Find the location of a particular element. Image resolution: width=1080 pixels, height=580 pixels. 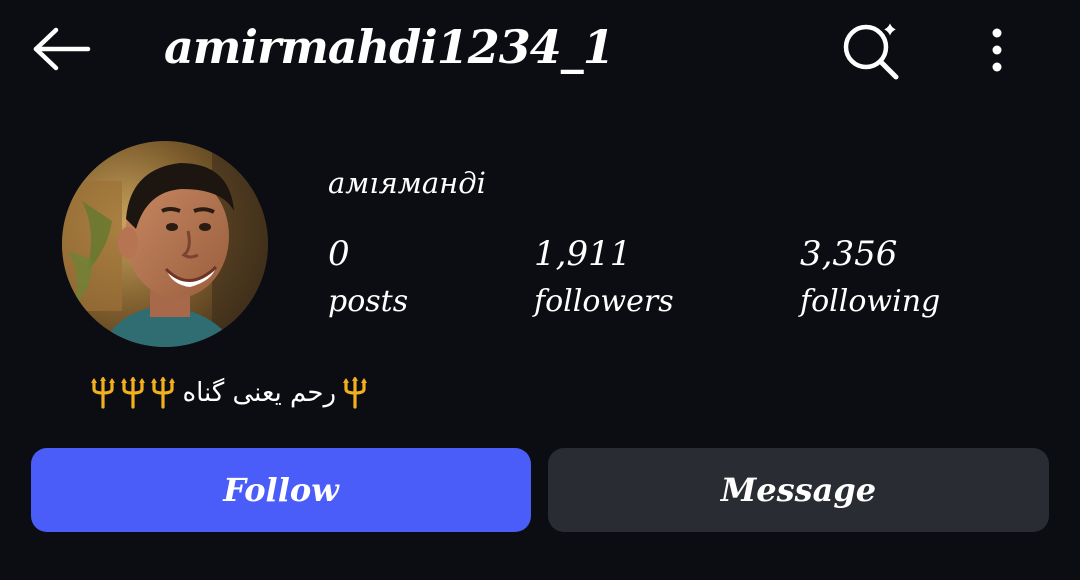

search-button is located at coordinates (872, 50).